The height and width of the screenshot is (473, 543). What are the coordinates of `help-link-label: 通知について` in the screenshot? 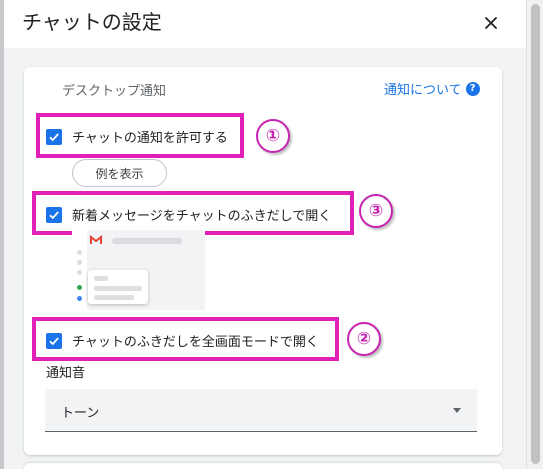 It's located at (423, 90).